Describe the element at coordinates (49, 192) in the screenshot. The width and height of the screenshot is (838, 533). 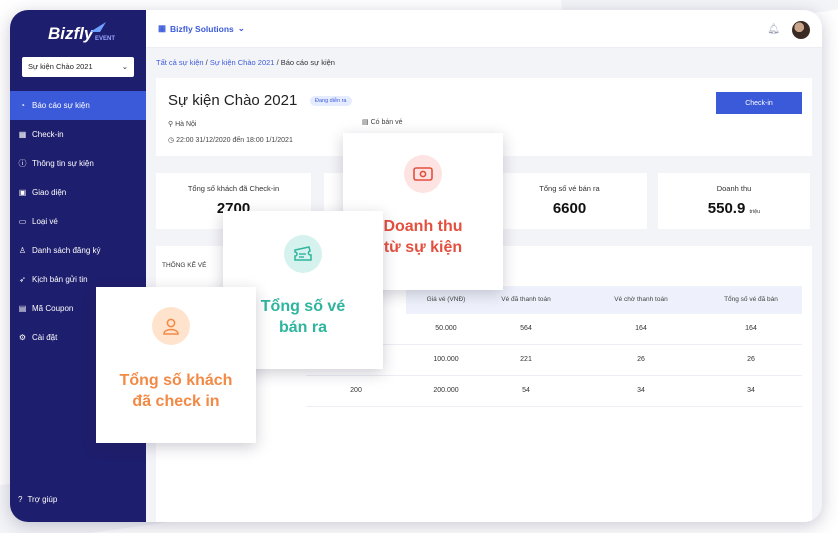
I see `sidebar-item-label: Giao diện` at that location.